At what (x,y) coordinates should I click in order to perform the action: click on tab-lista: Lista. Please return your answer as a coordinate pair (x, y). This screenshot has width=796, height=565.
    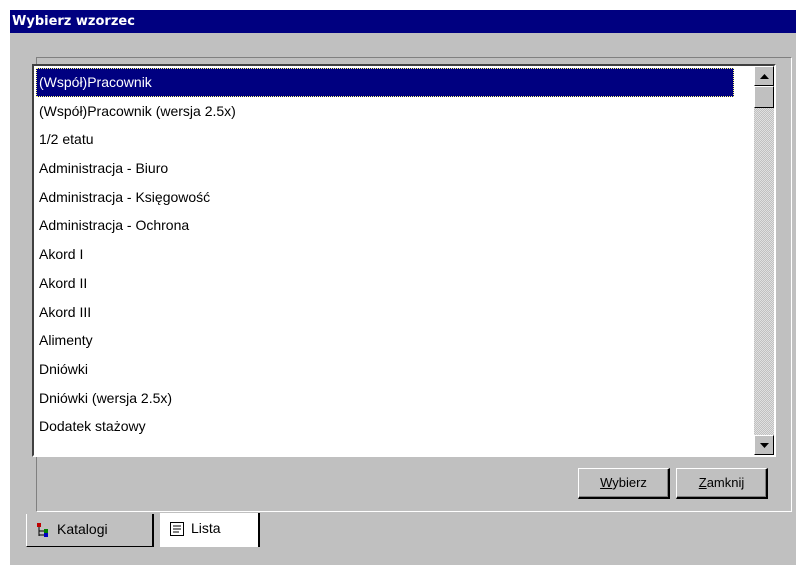
    Looking at the image, I should click on (210, 530).